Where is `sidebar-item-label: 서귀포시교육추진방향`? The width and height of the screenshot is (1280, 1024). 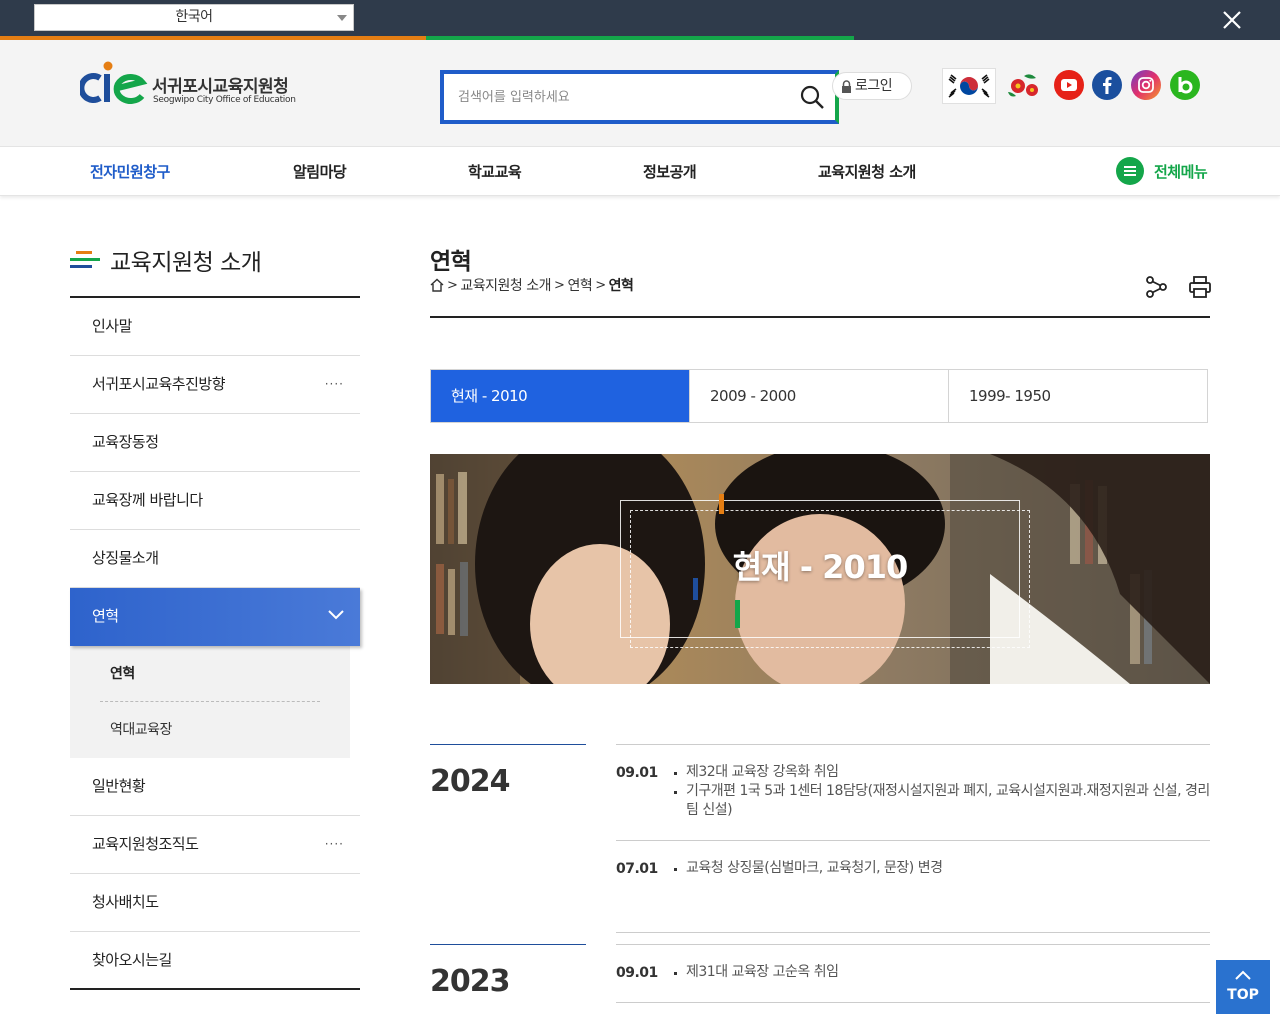 sidebar-item-label: 서귀포시교육추진방향 is located at coordinates (159, 384).